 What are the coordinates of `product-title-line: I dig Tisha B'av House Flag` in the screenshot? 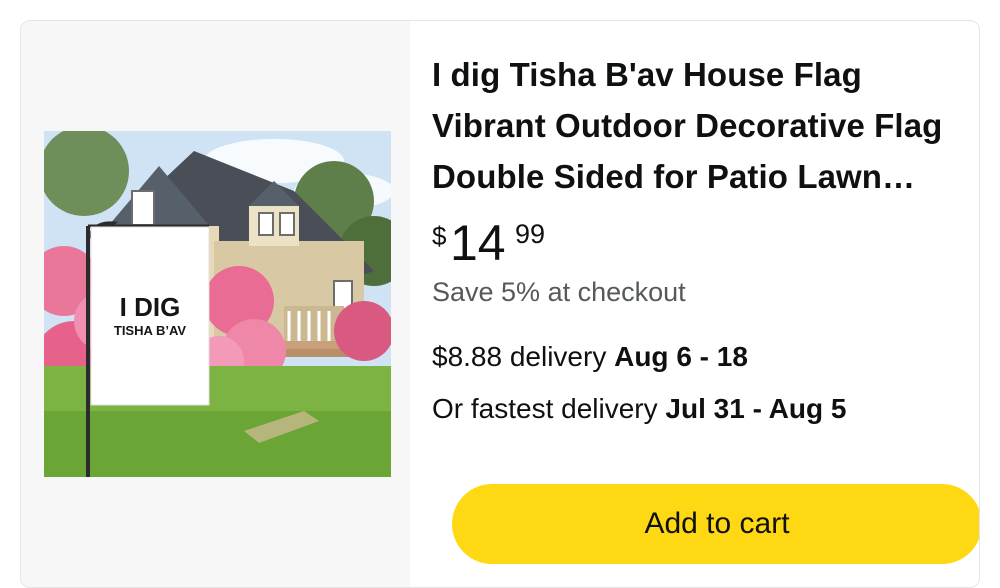 It's located at (647, 74).